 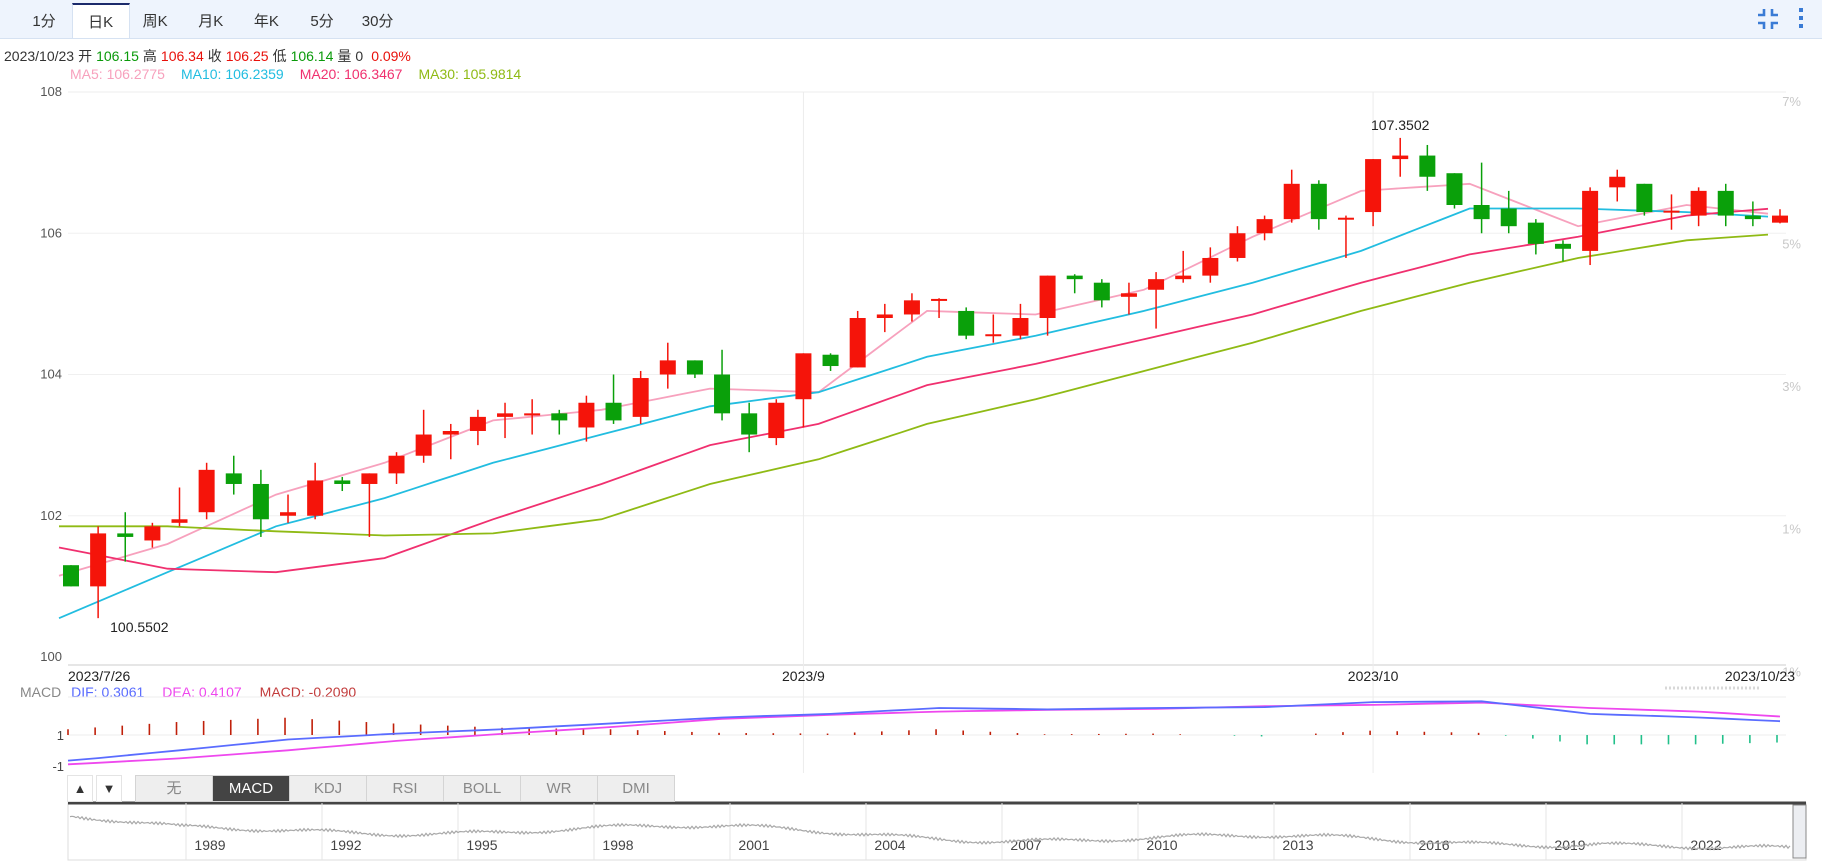 What do you see at coordinates (109, 788) in the screenshot?
I see `arrow-down-button: ▼` at bounding box center [109, 788].